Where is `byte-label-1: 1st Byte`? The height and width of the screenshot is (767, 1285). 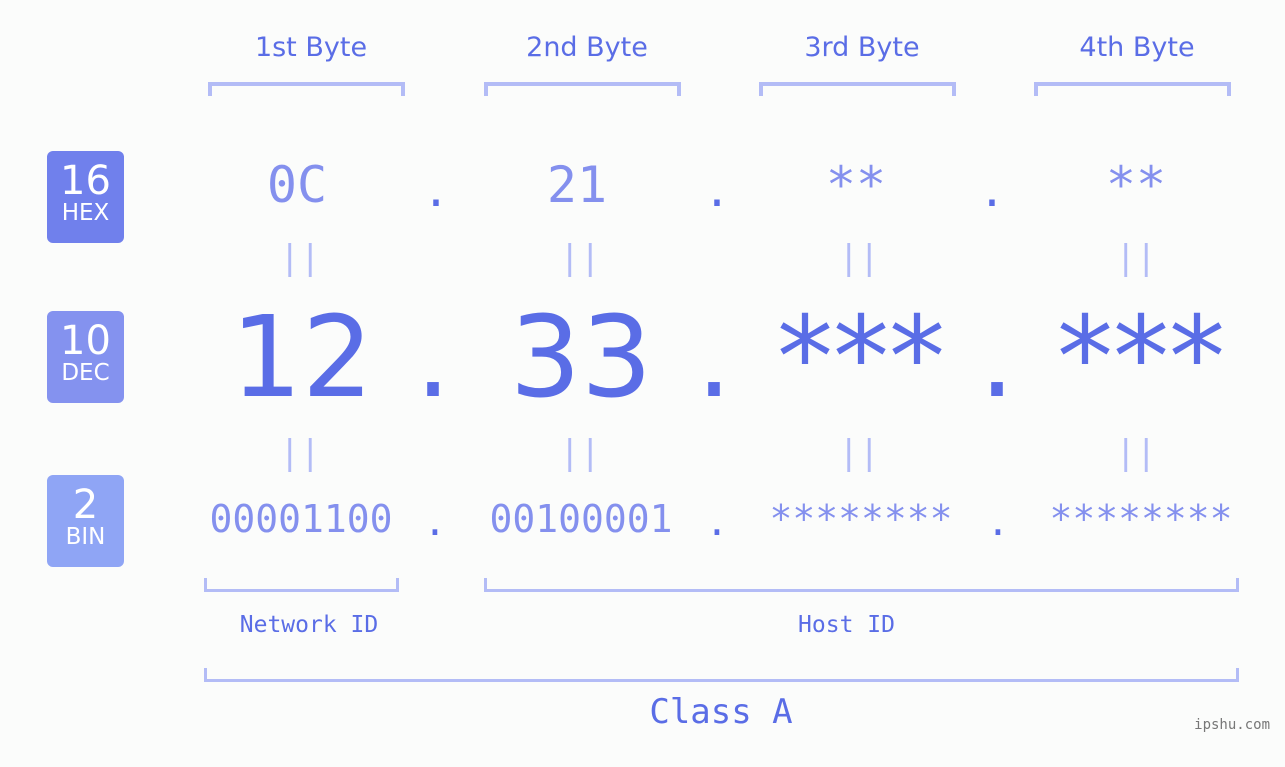 byte-label-1: 1st Byte is located at coordinates (311, 47).